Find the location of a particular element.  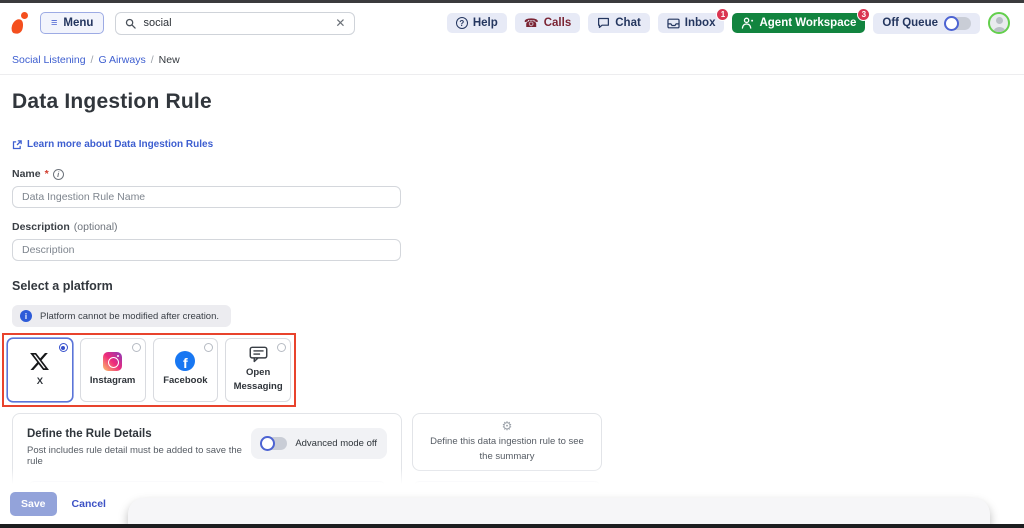

agent-workspace-button: Agent Workspace 3 is located at coordinates (801, 20).